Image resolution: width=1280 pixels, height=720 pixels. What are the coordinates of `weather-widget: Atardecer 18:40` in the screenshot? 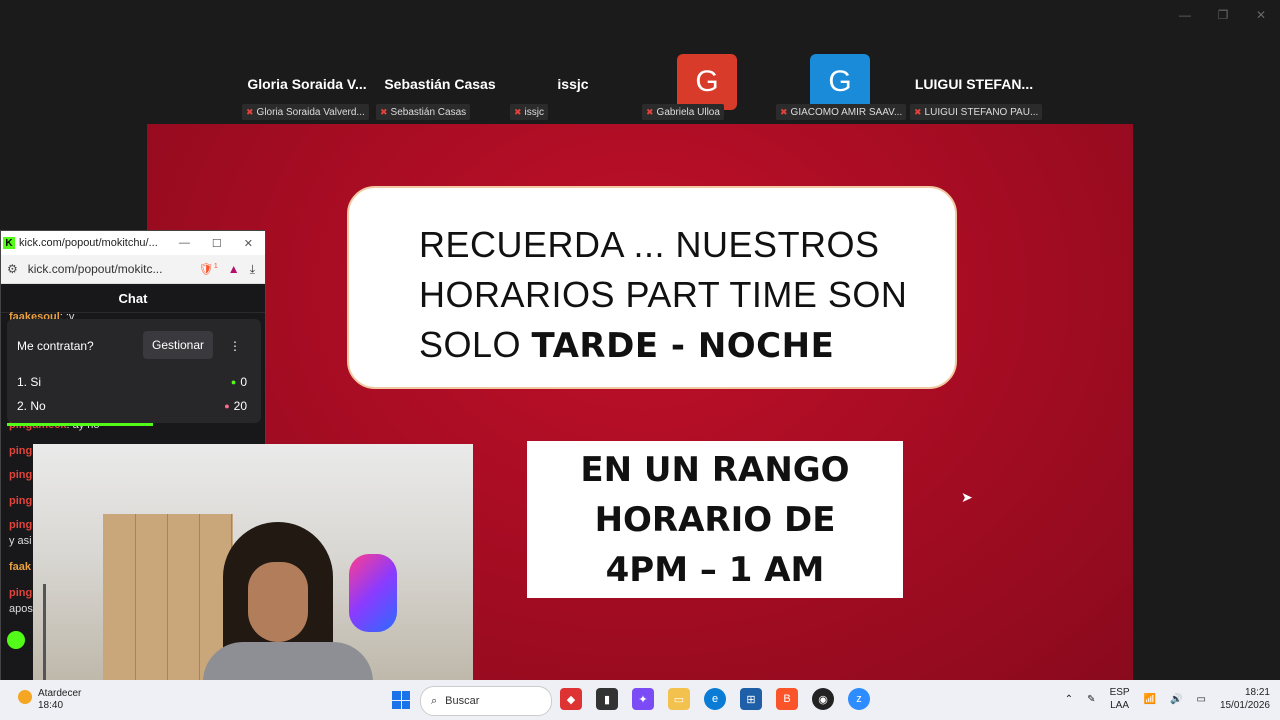 It's located at (49, 700).